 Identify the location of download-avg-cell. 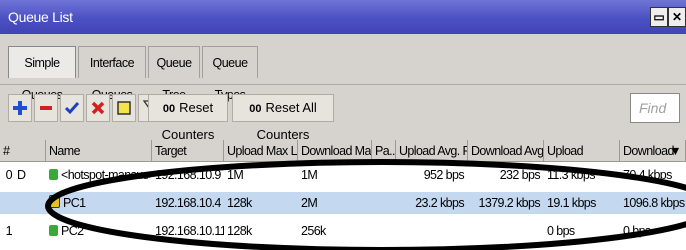
(506, 231).